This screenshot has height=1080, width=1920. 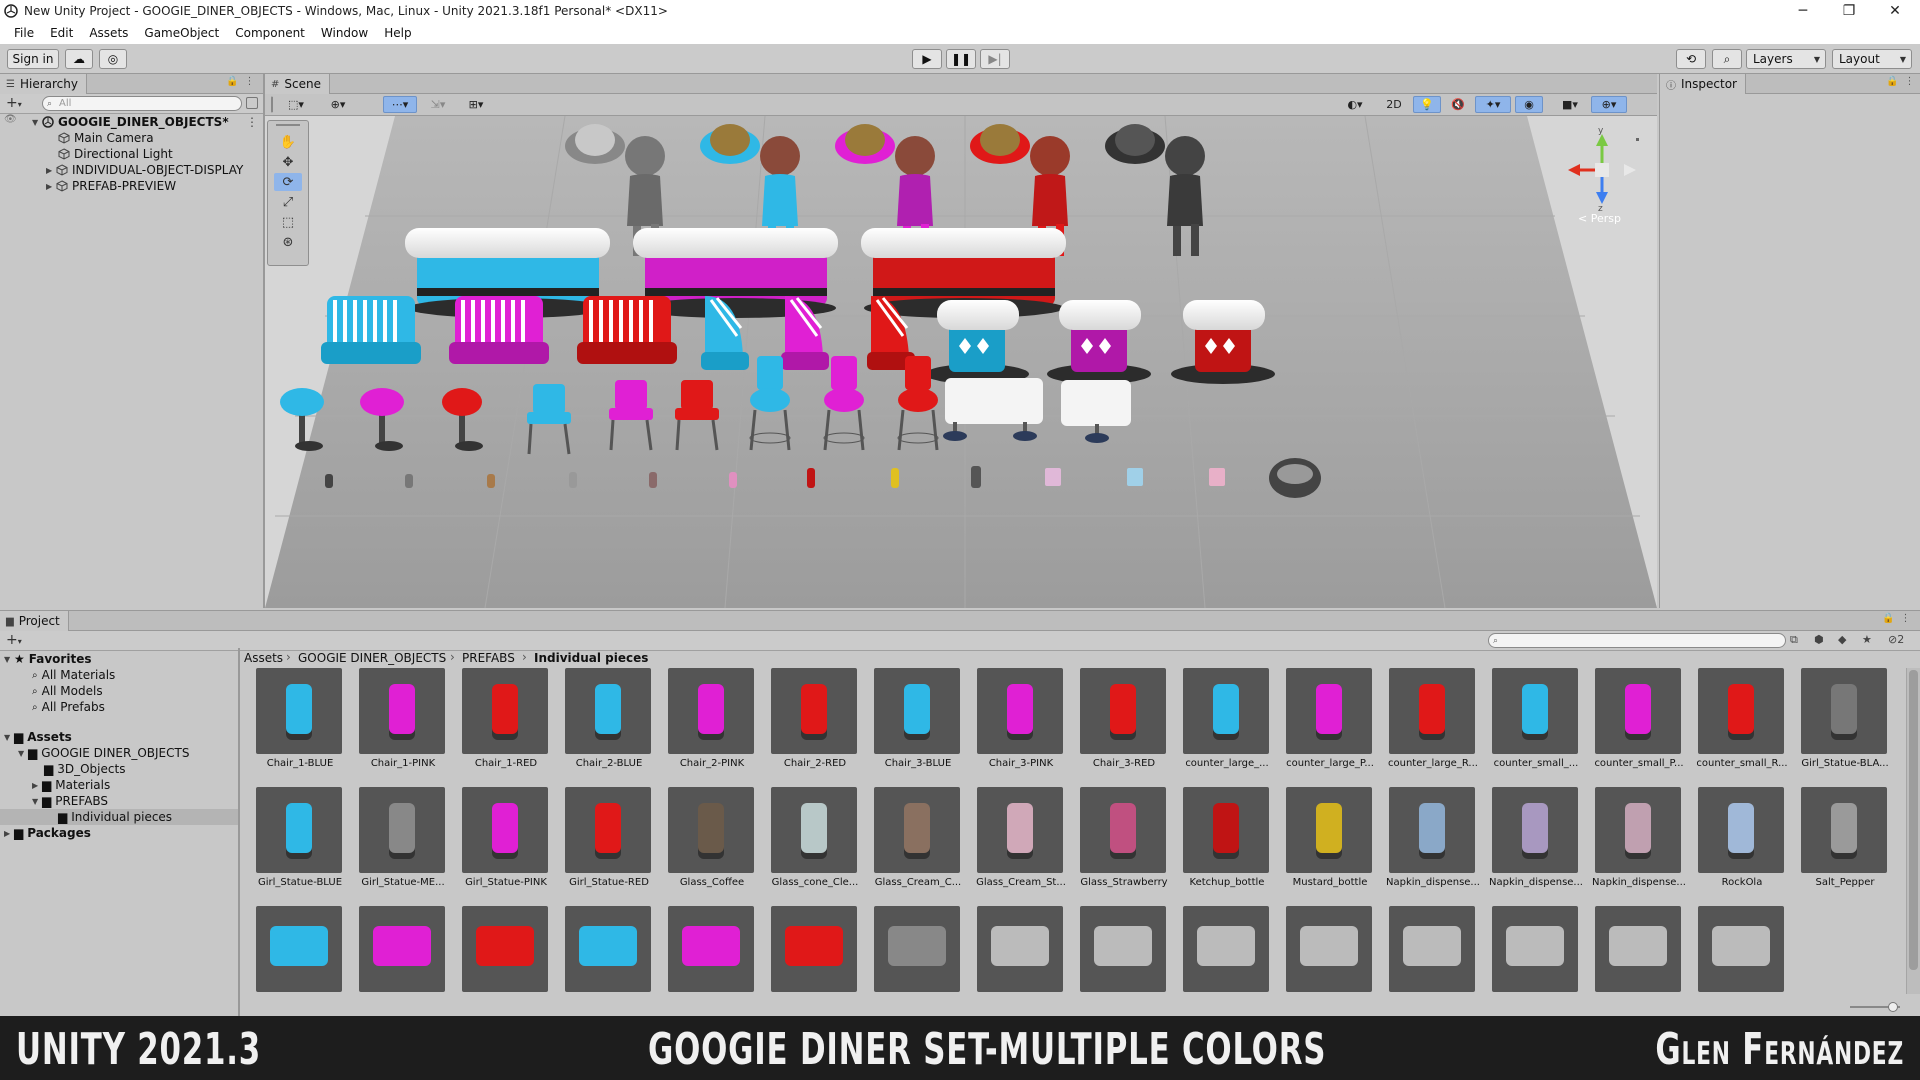 What do you see at coordinates (1225, 843) in the screenshot?
I see `asset-item: Ketchup_bottle` at bounding box center [1225, 843].